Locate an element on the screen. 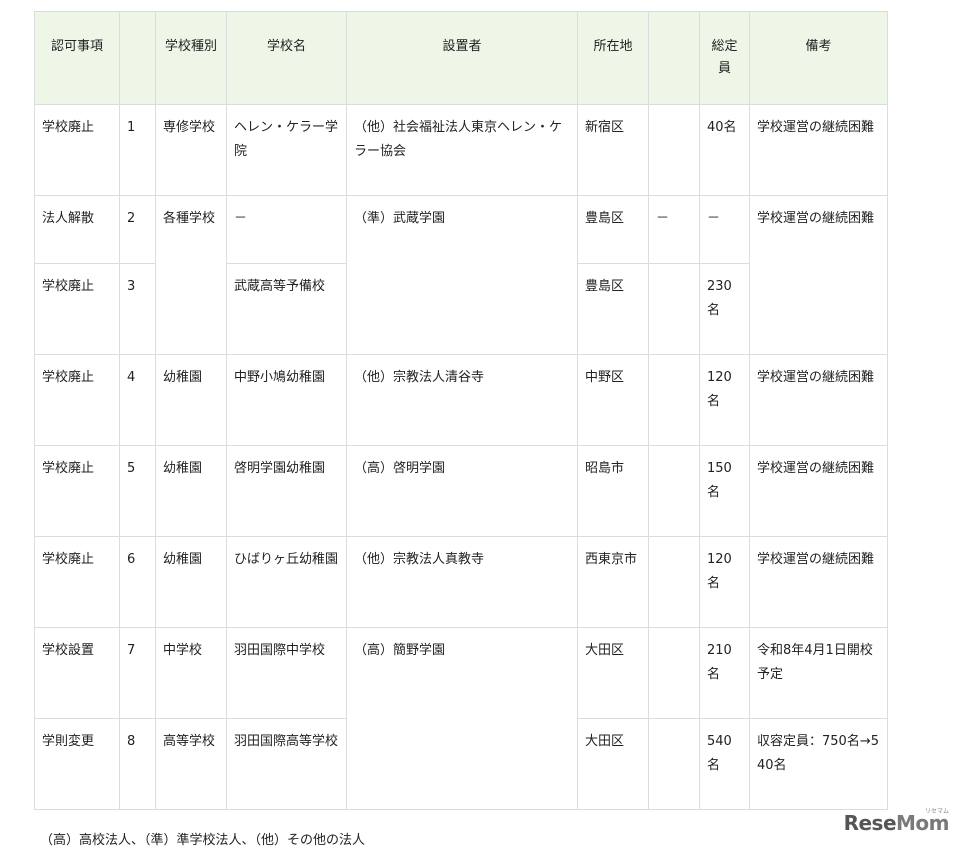 Image resolution: width=963 pixels, height=848 pixels. cell-action: 学則変更 is located at coordinates (77, 764).